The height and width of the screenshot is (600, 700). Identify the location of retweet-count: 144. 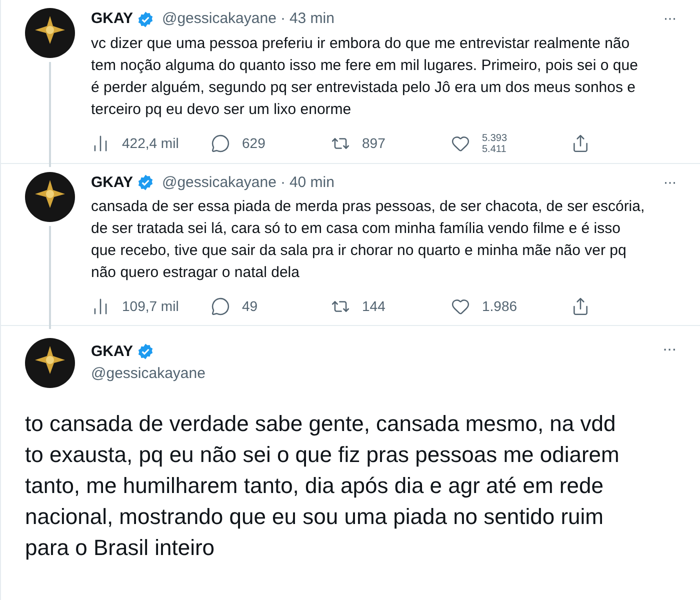
(374, 306).